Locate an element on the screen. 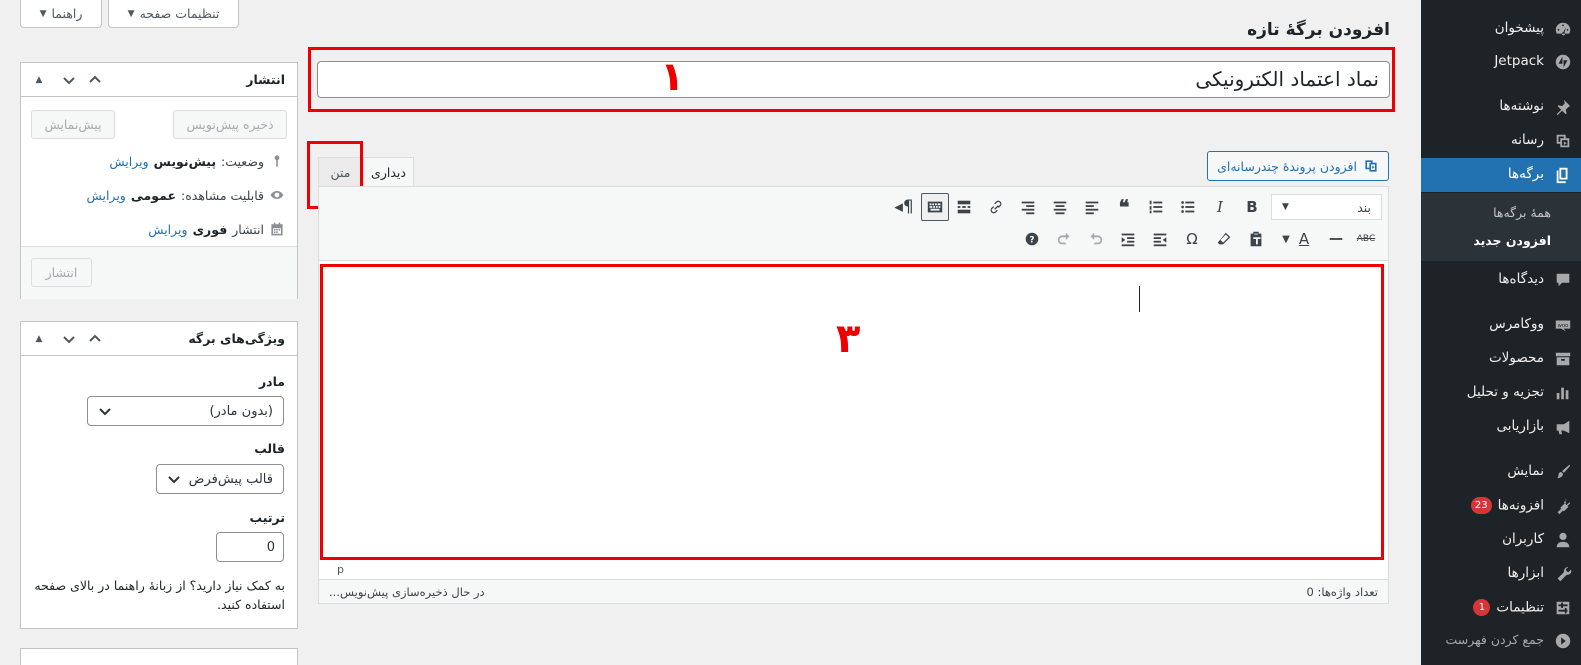 The height and width of the screenshot is (665, 1581). italic-button: I is located at coordinates (1220, 207).